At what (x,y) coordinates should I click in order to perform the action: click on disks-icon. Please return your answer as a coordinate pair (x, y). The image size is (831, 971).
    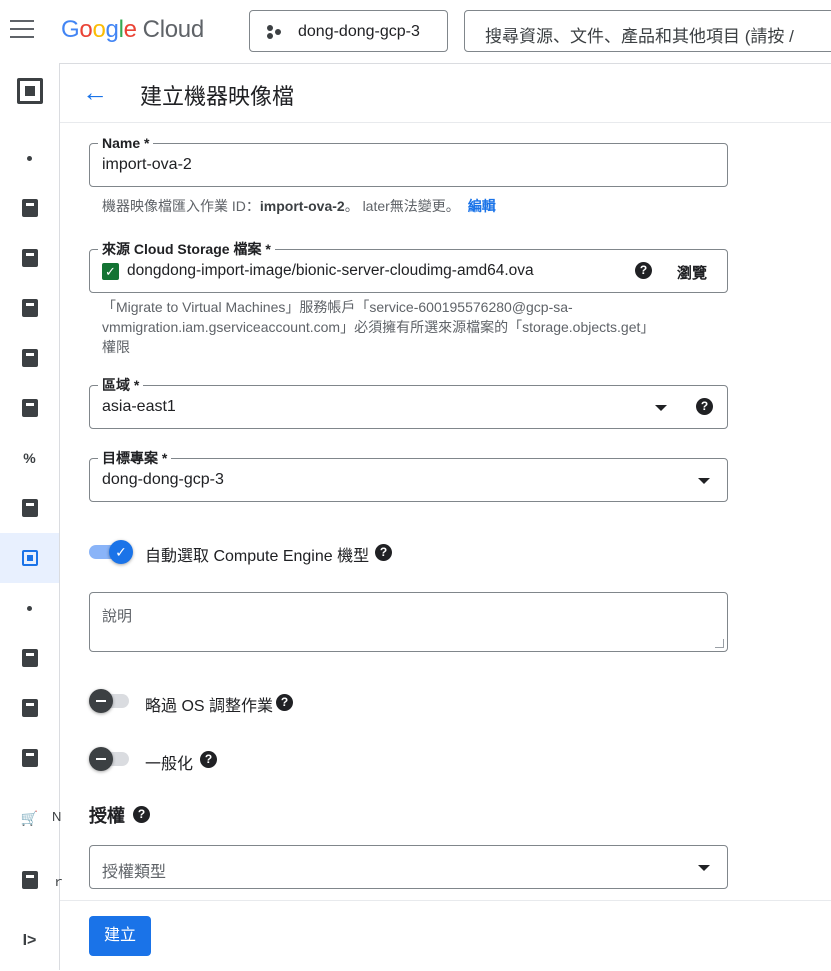
    Looking at the image, I should click on (29, 658).